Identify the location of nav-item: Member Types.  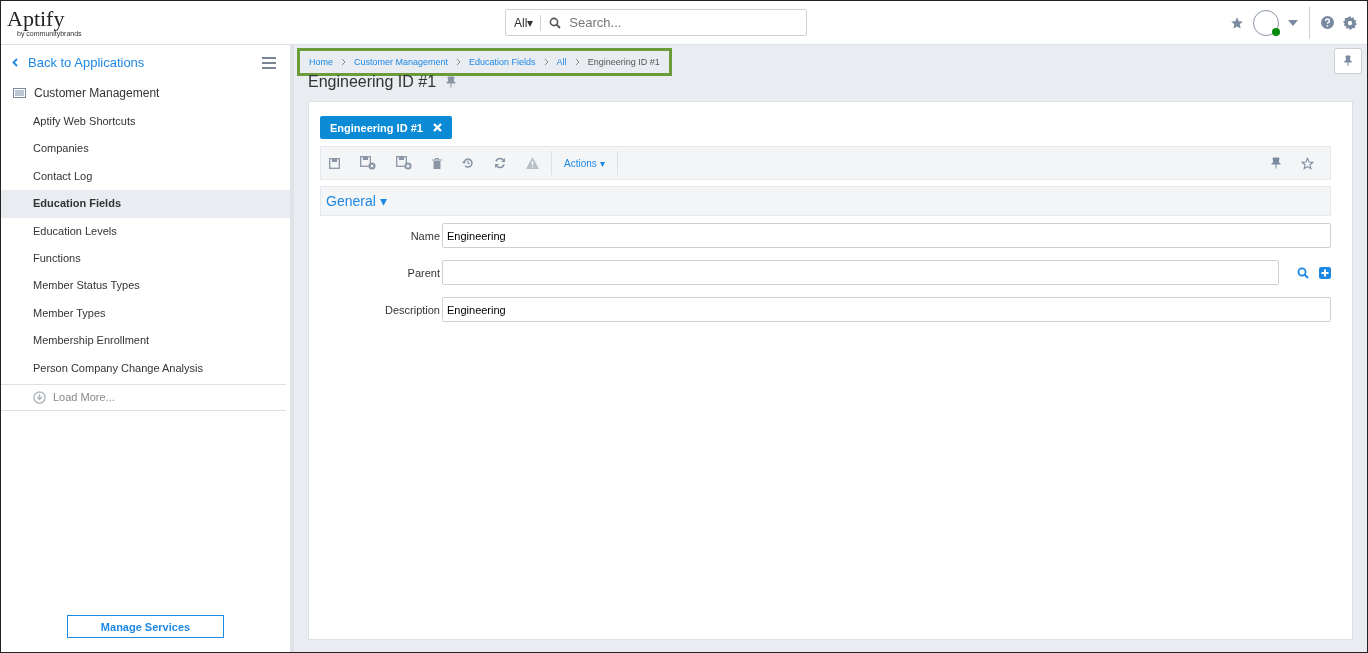
(145, 313).